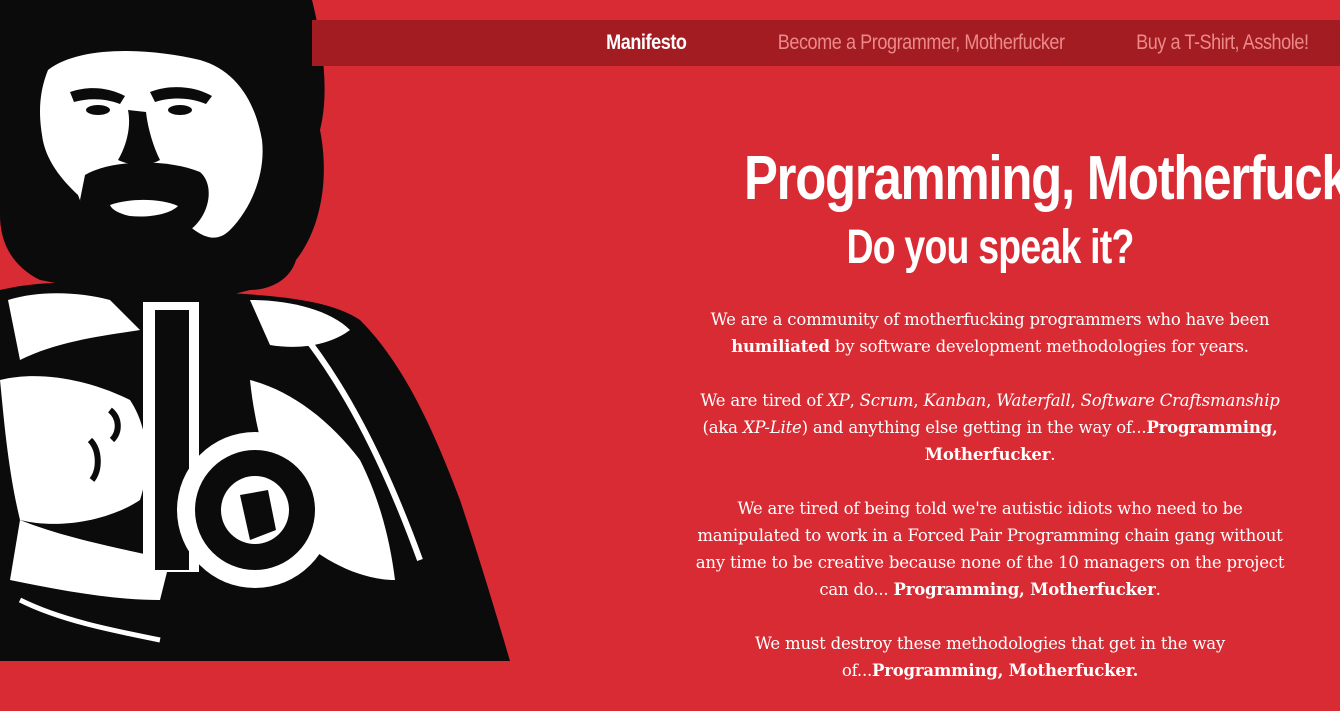 The width and height of the screenshot is (1340, 711). What do you see at coordinates (646, 43) in the screenshot?
I see `nav-manifesto: Manifesto` at bounding box center [646, 43].